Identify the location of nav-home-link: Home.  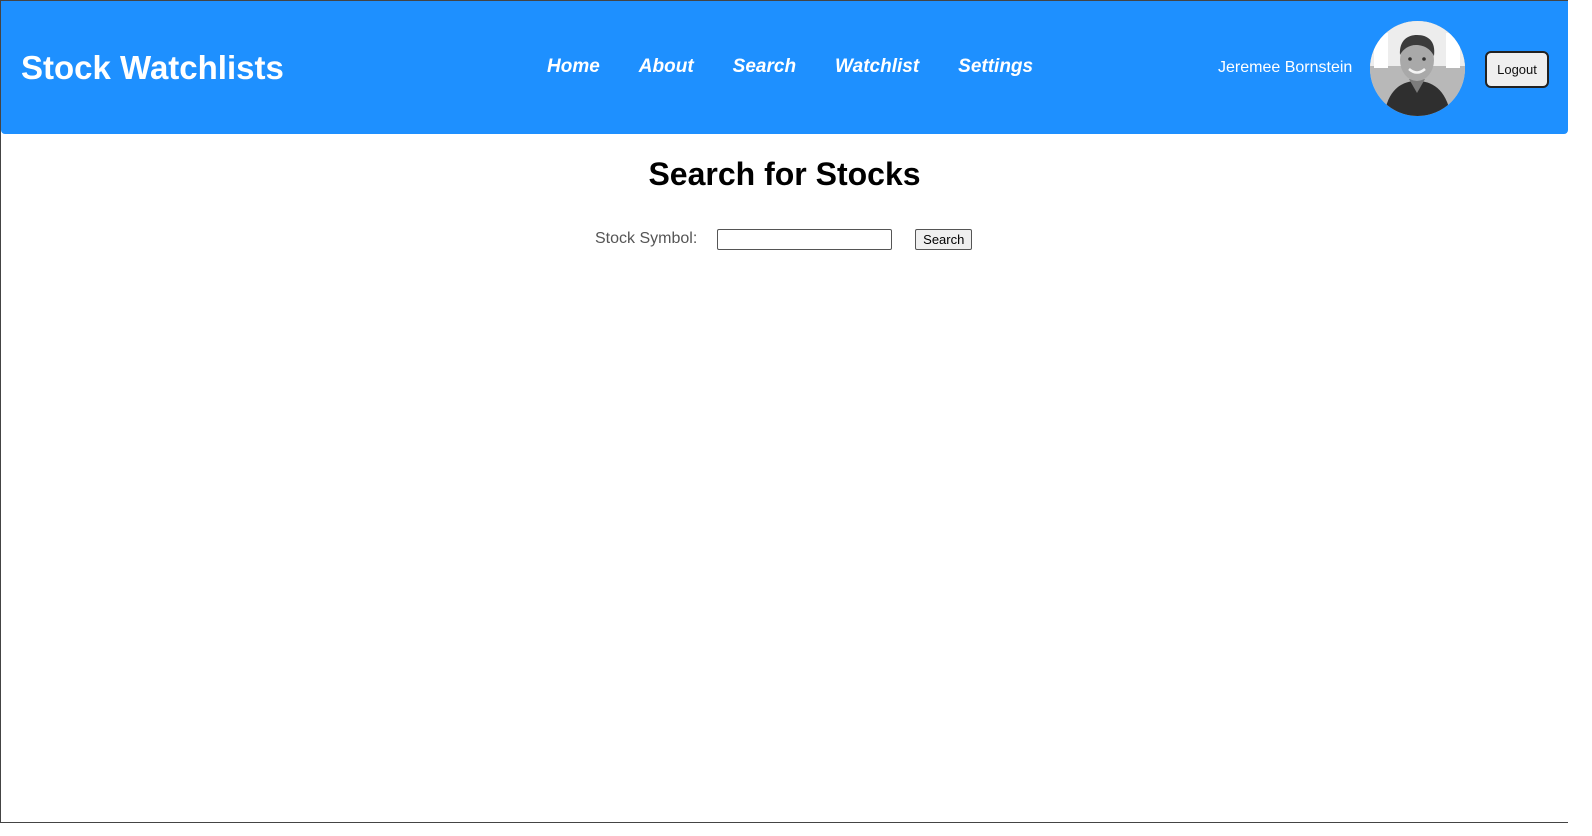
(573, 67).